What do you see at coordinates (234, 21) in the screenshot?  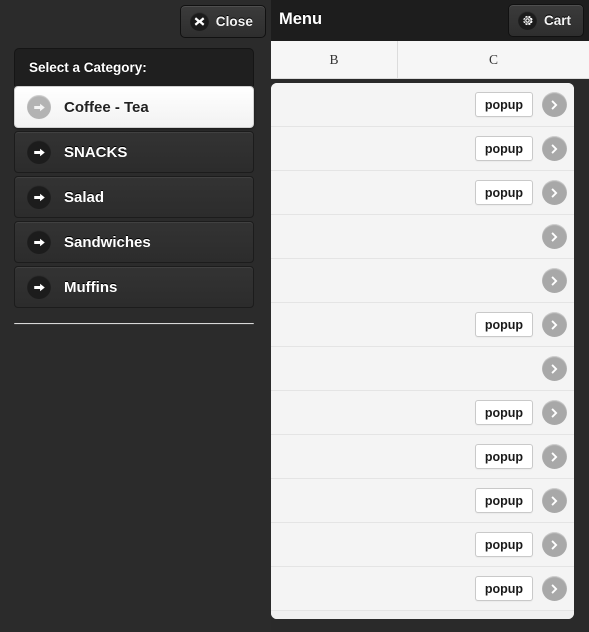 I see `close-button-label: Close` at bounding box center [234, 21].